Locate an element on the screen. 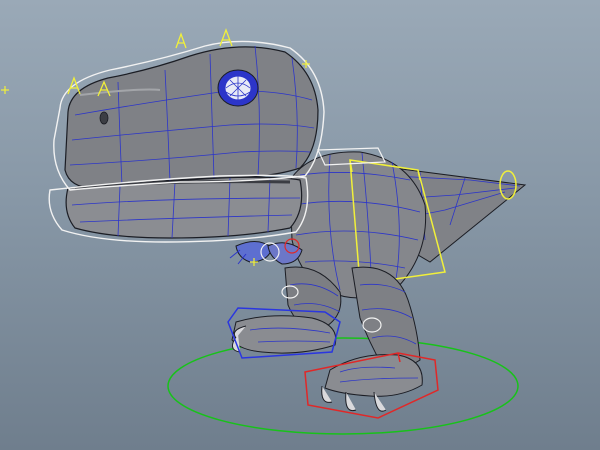 The height and width of the screenshot is (450, 600). foot-right-mesh is located at coordinates (372, 383).